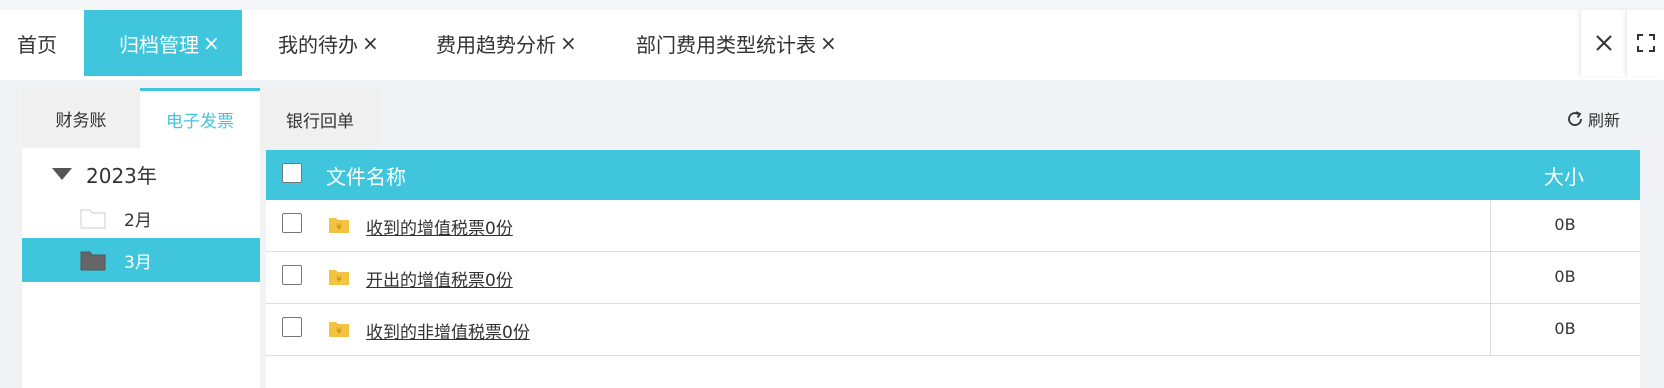 The height and width of the screenshot is (388, 1664). I want to click on tree-item-month-selected: 3月, so click(141, 260).